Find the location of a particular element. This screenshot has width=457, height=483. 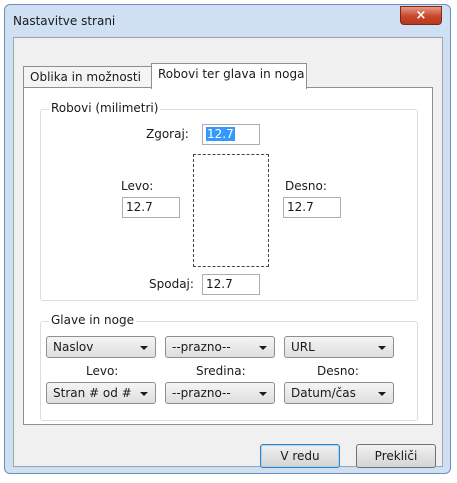

headers-footers-legend: Glave in noge is located at coordinates (92, 320).